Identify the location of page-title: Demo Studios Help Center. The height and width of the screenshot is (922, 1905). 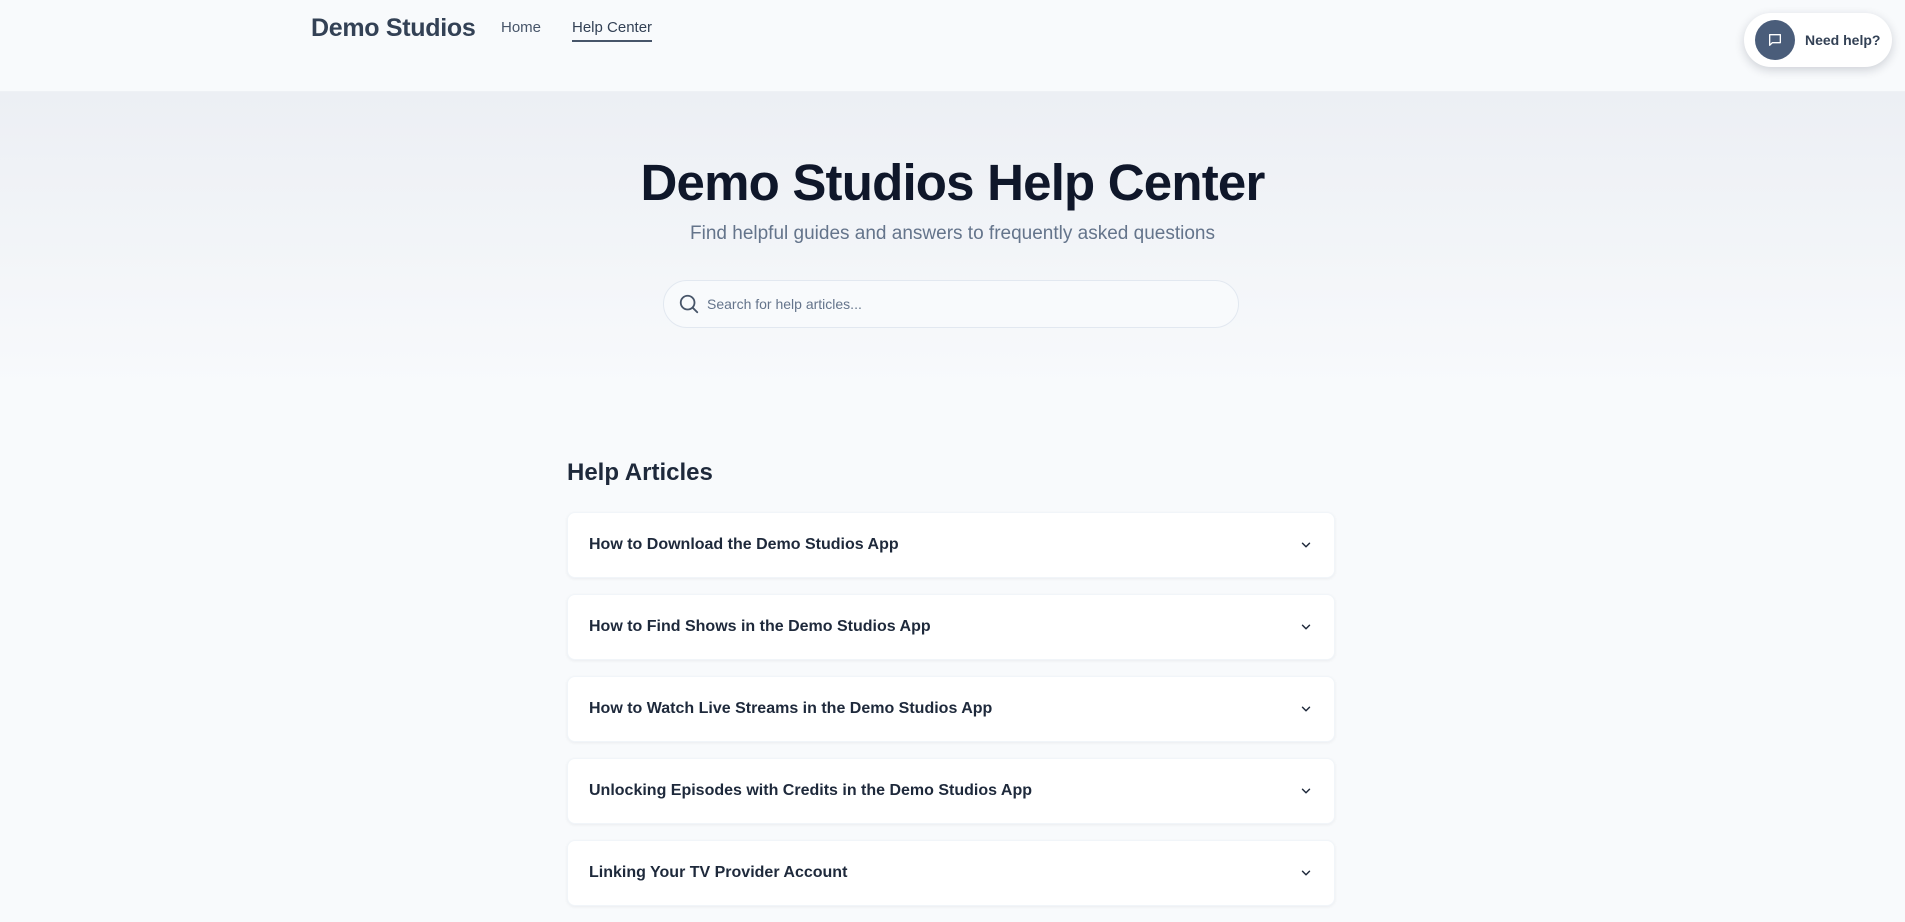
(952, 182).